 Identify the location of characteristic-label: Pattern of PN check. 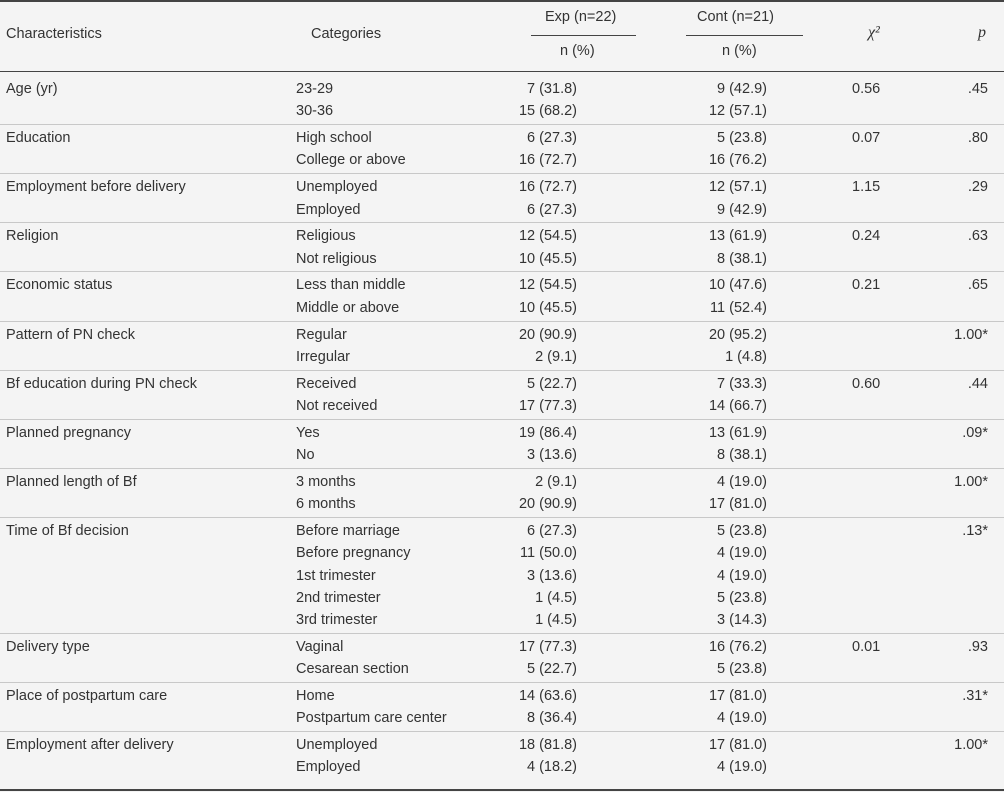
(70, 334).